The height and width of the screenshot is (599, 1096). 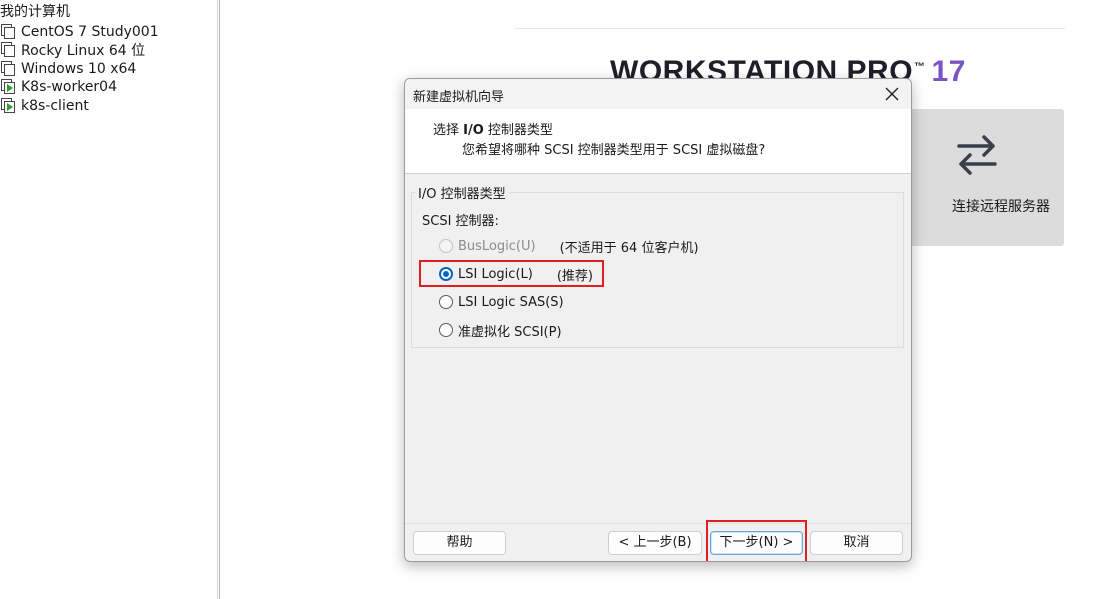 I want to click on vm-name: Windows 10 x64, so click(x=79, y=68).